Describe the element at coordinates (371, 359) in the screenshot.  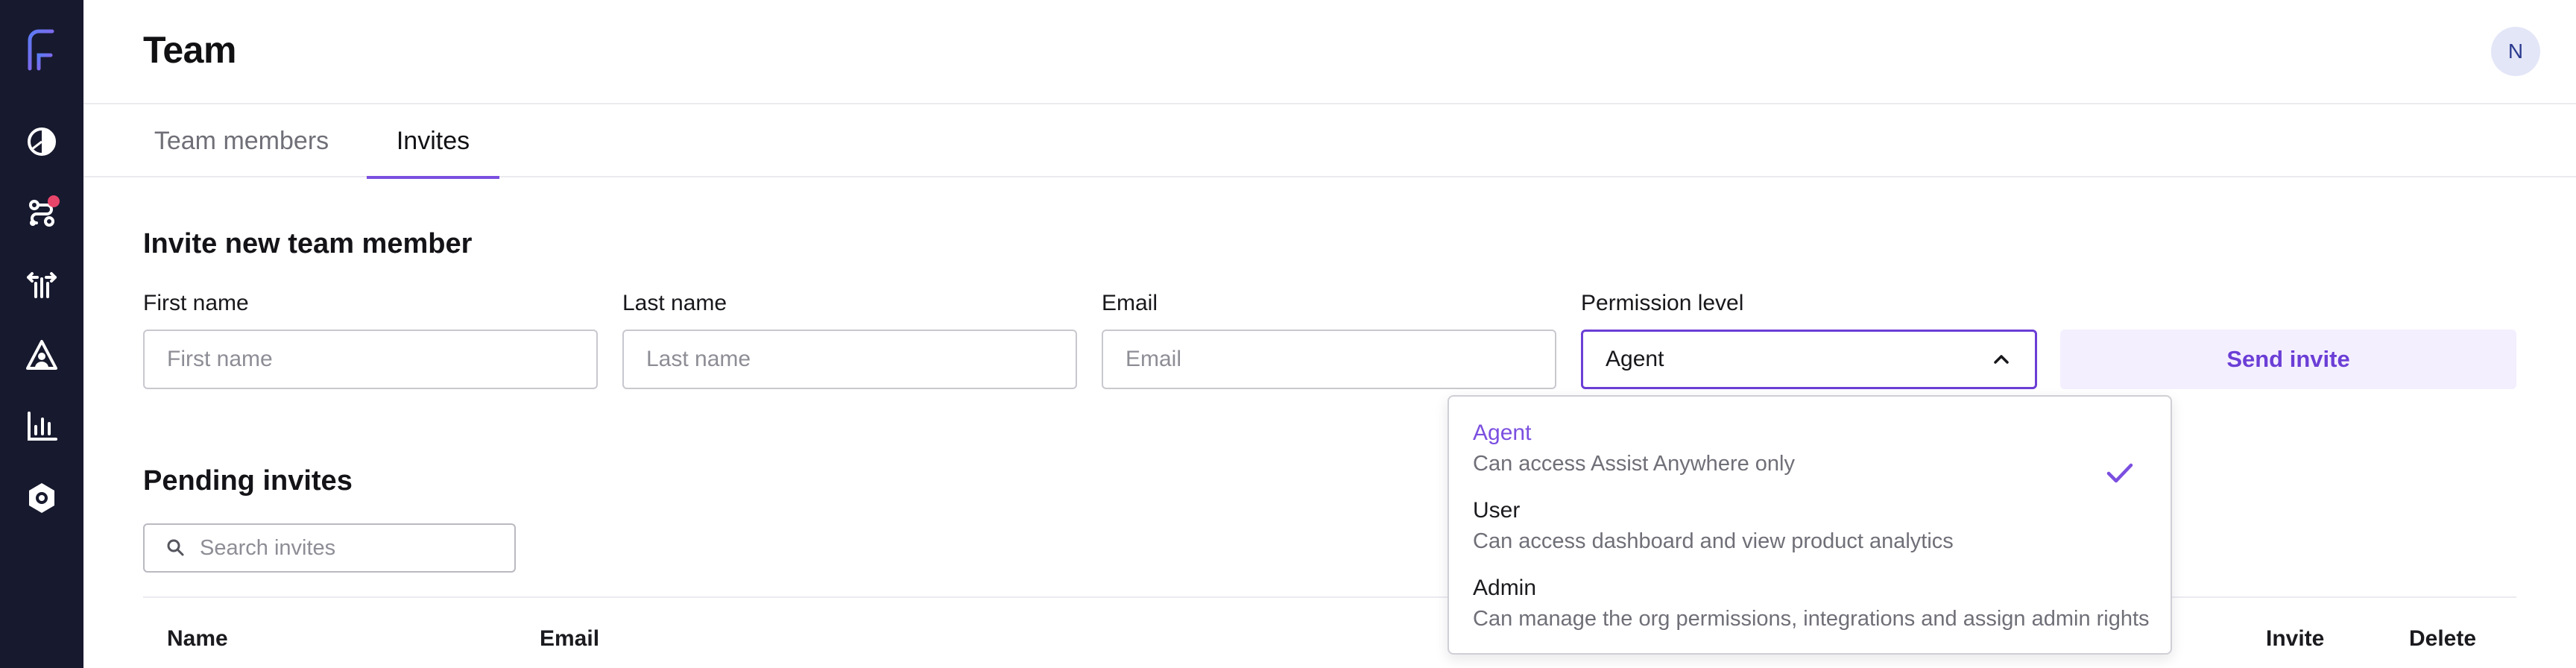
I see `first-name-field: First name` at that location.